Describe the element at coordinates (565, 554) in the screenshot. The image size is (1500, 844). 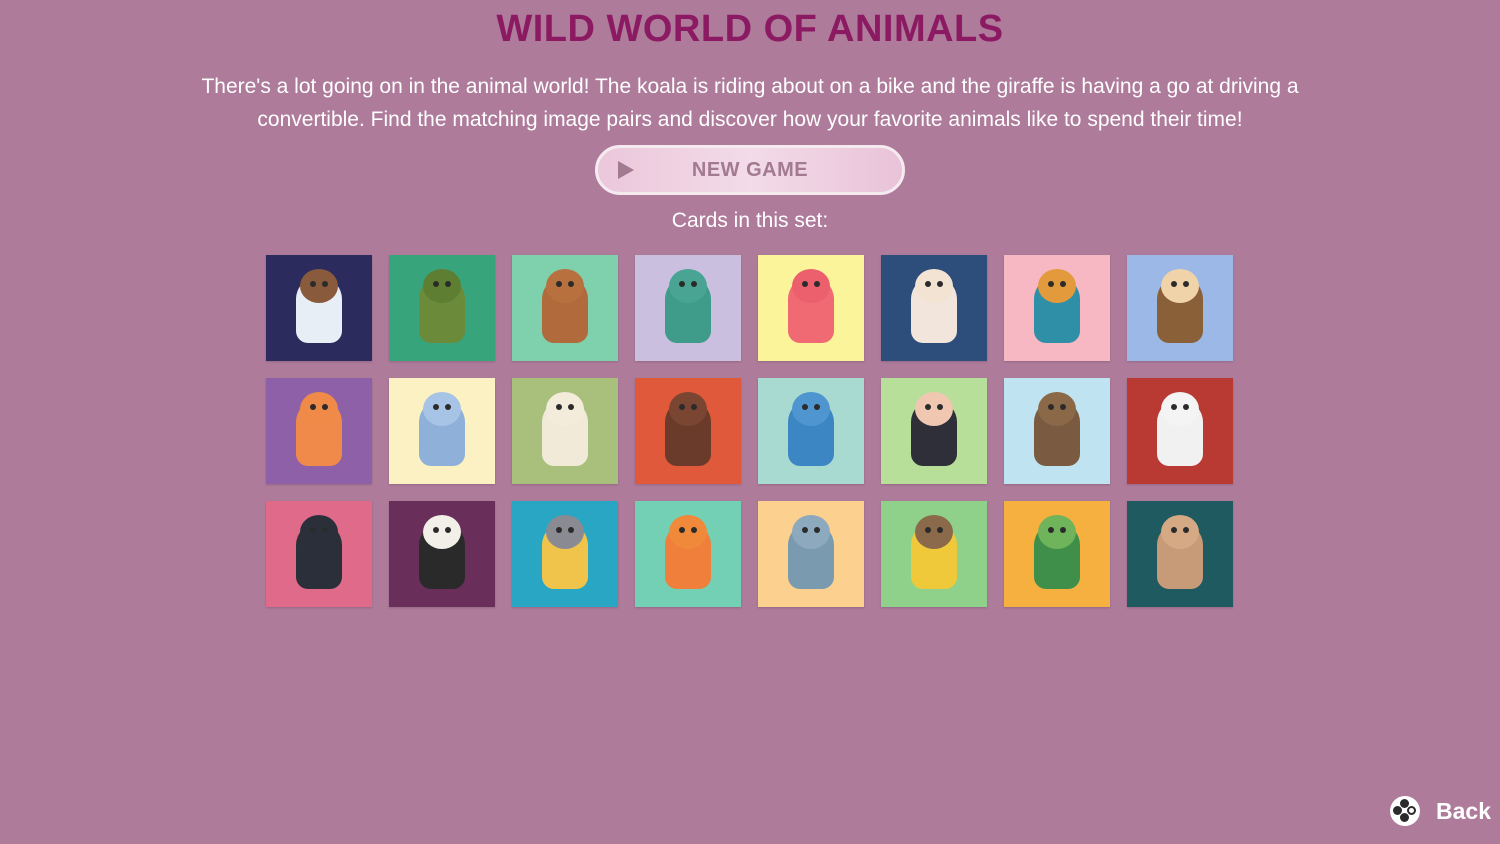
I see `card-raccoon-raincoat` at that location.